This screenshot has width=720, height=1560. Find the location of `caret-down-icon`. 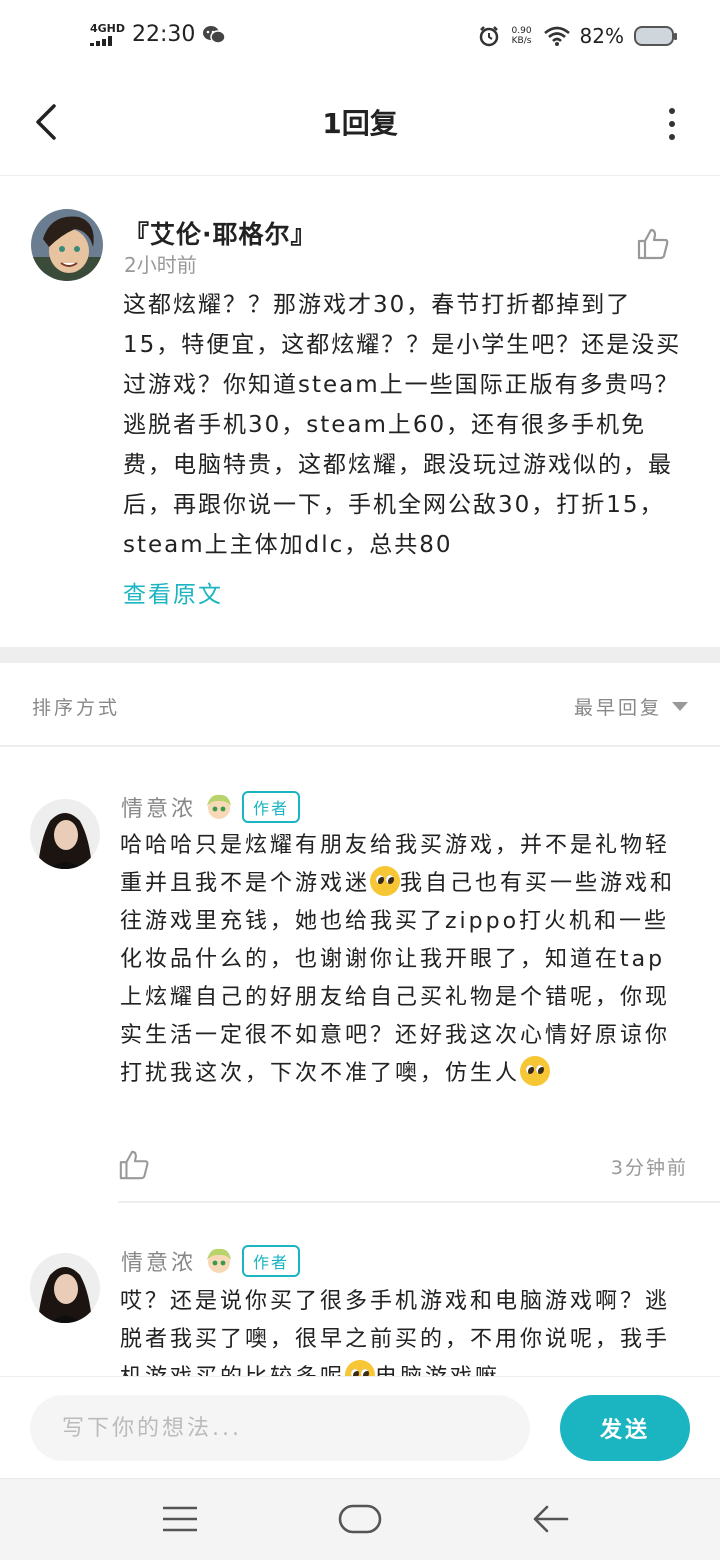

caret-down-icon is located at coordinates (680, 706).